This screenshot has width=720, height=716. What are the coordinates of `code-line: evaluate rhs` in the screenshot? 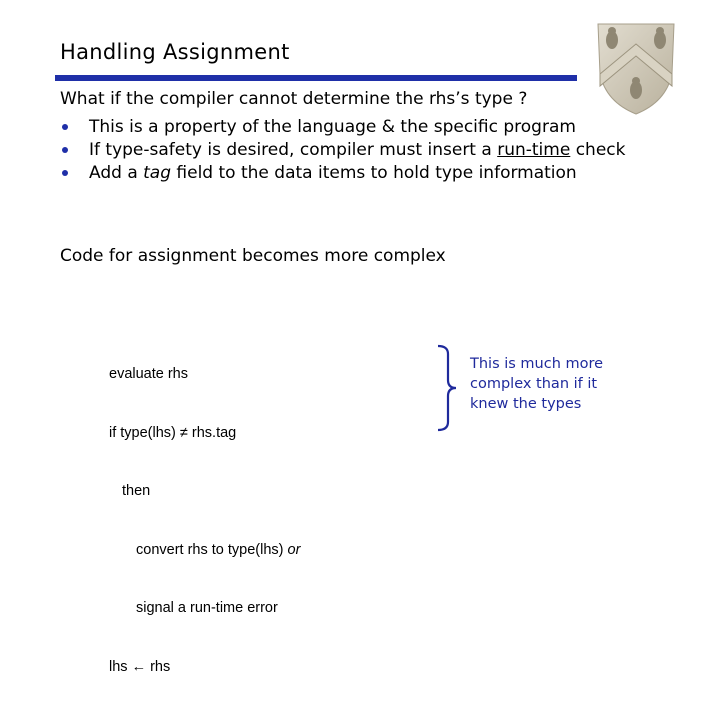 It's located at (148, 374).